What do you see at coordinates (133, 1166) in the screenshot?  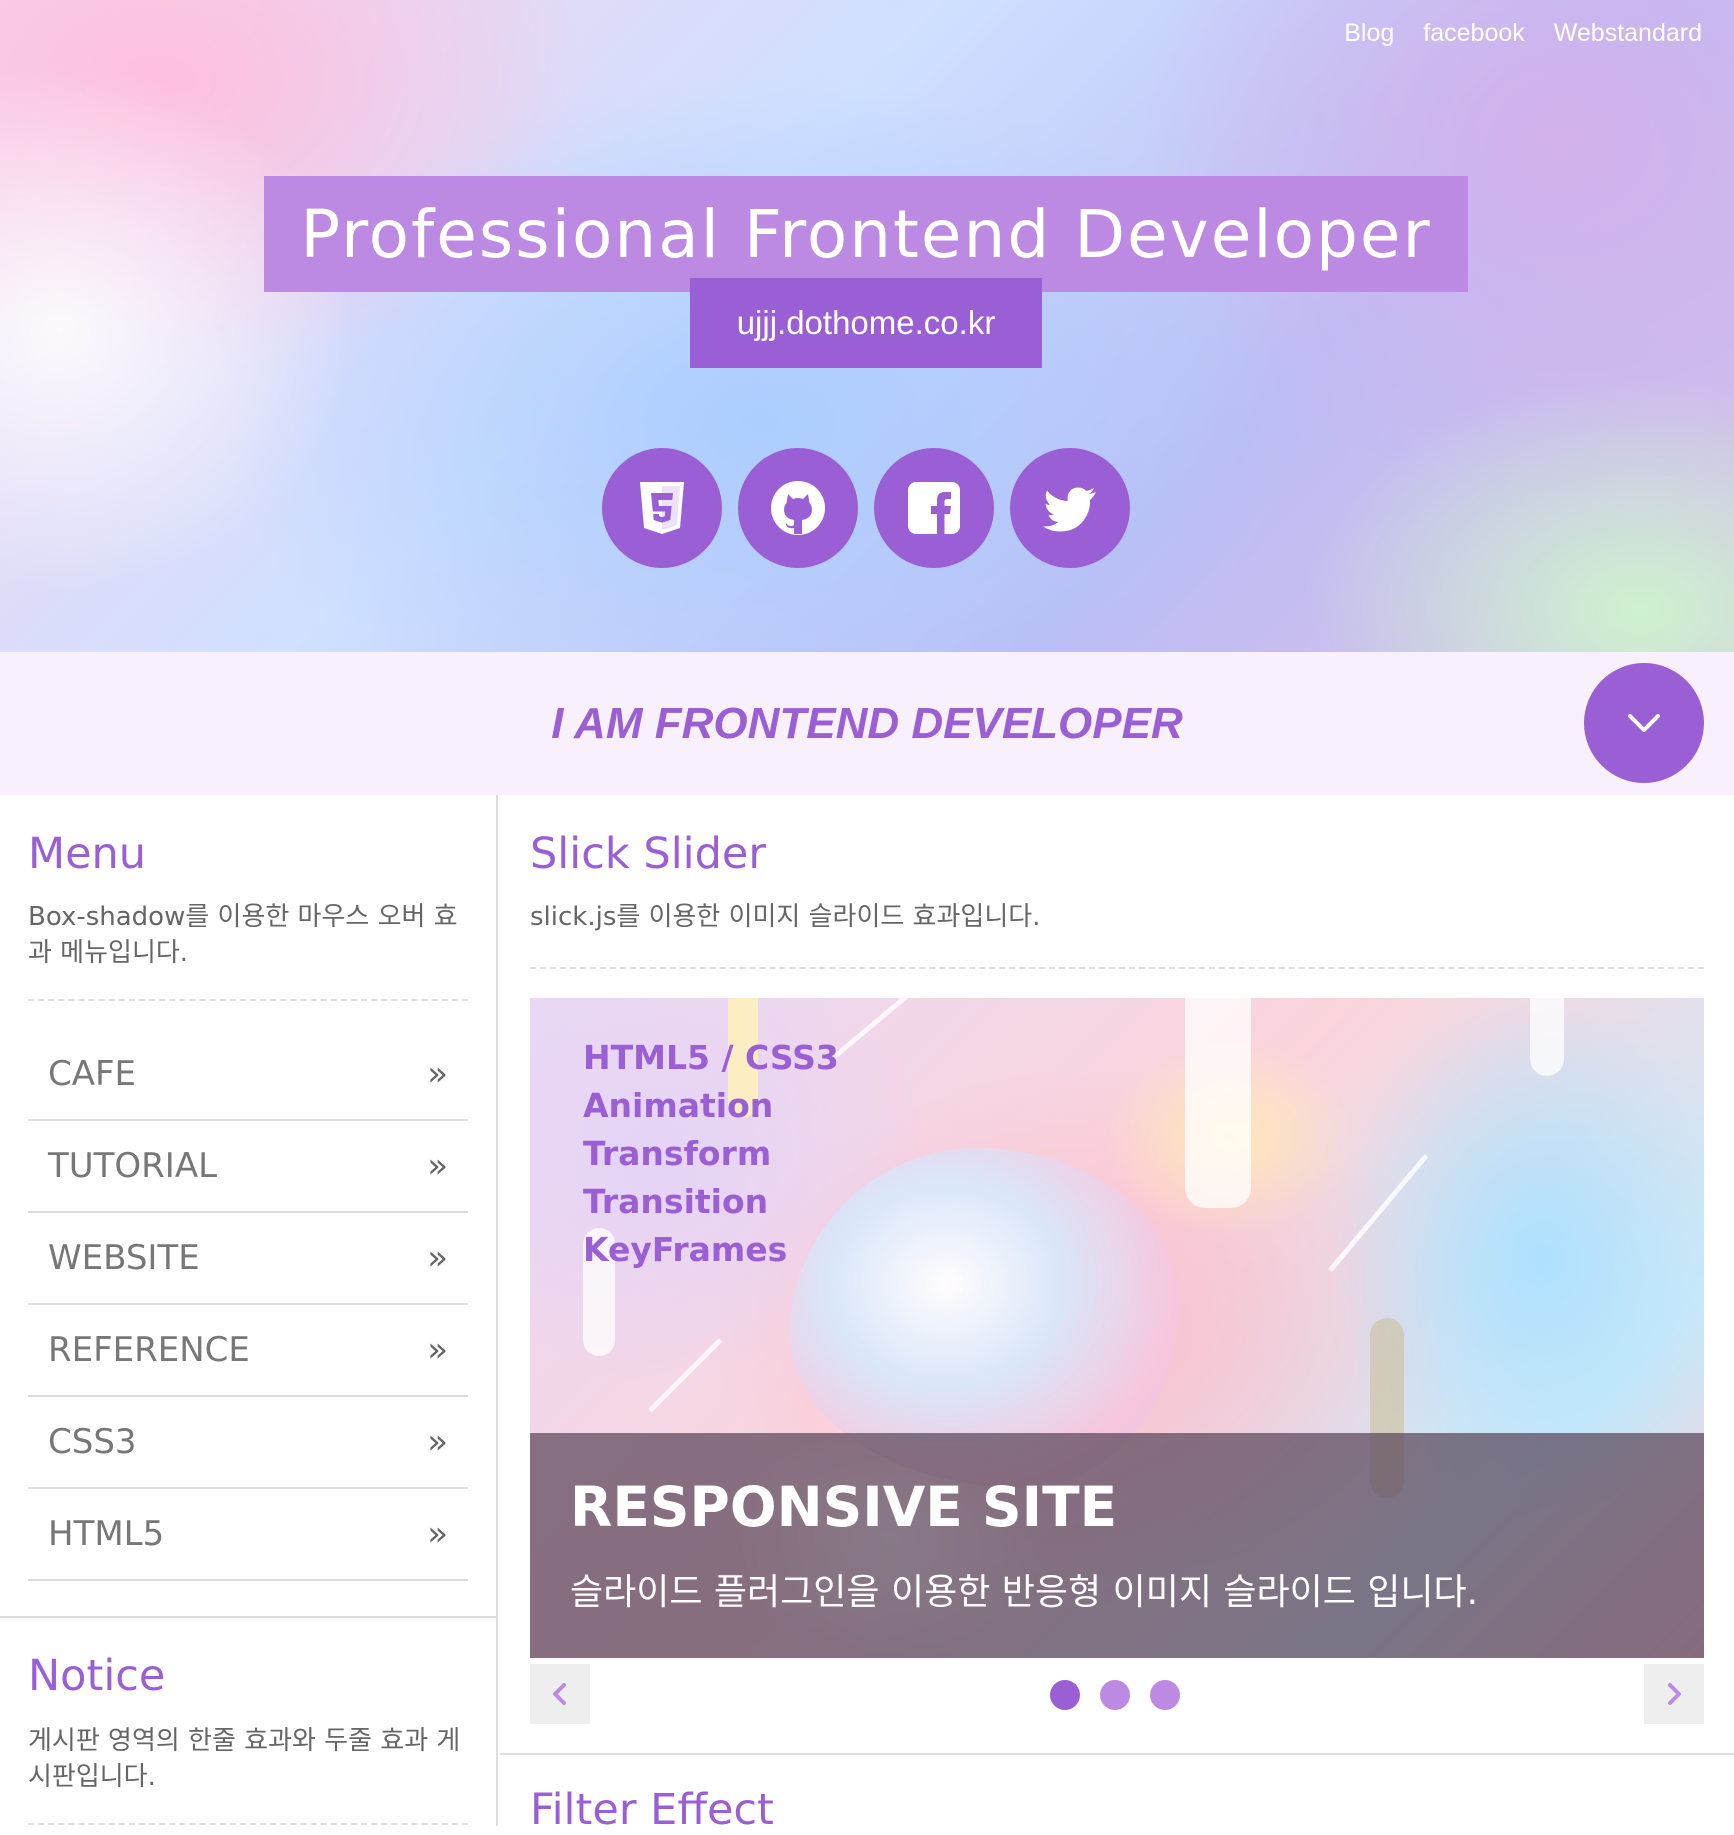 I see `menu-item-label: TUTORIAL` at bounding box center [133, 1166].